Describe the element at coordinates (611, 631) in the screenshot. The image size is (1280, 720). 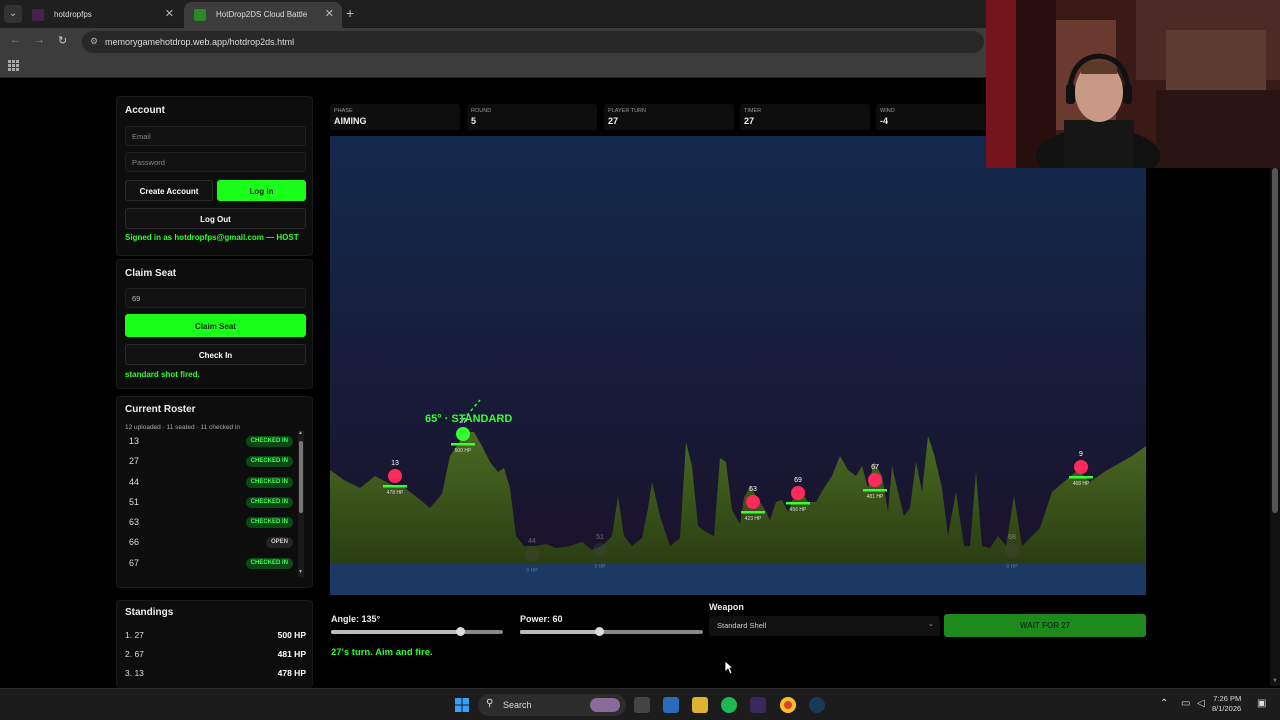
I see `power-slider` at that location.